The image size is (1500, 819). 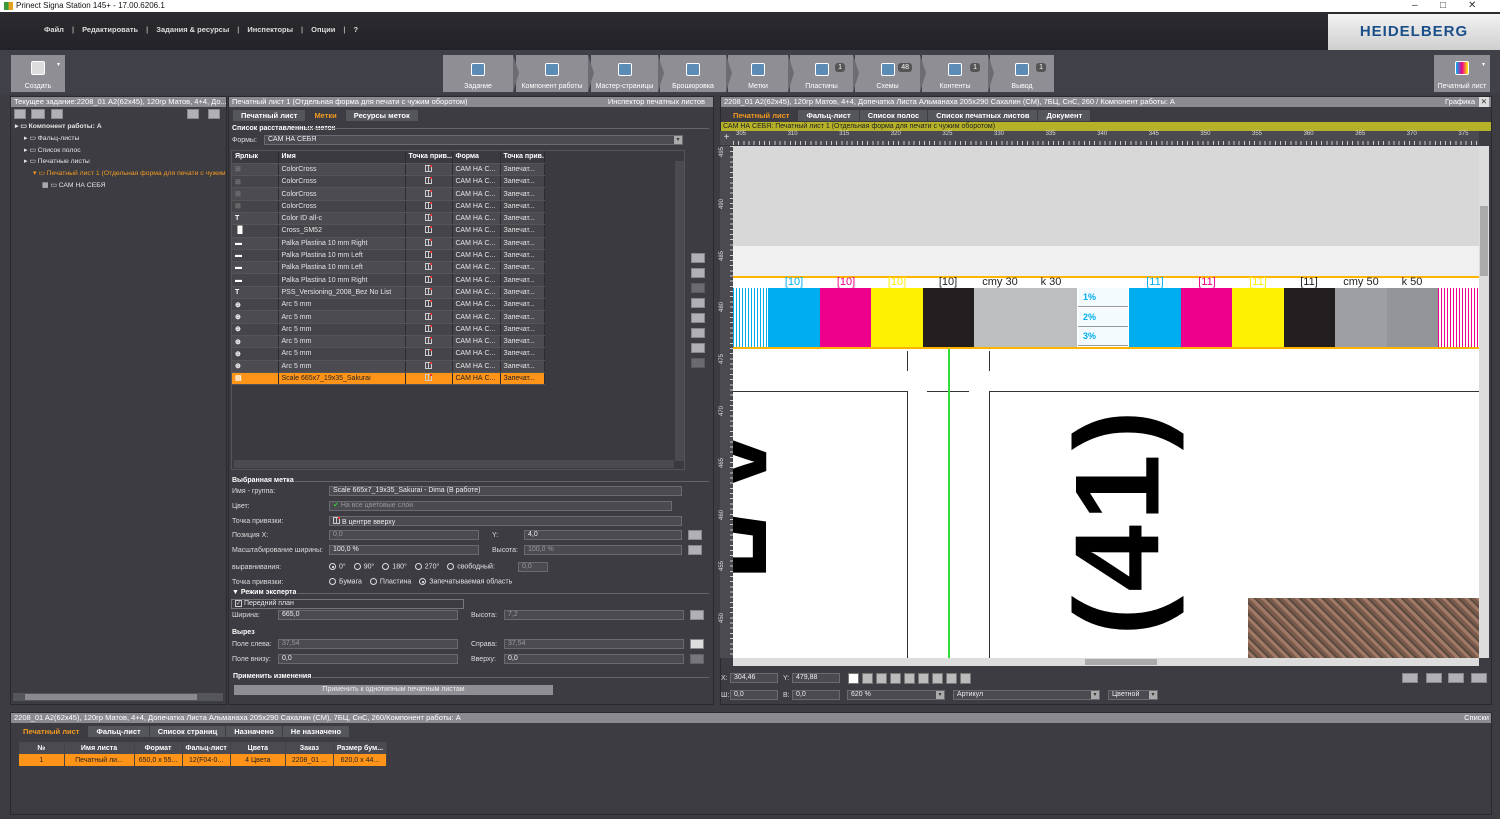 I want to click on edit-icon, so click(x=698, y=318).